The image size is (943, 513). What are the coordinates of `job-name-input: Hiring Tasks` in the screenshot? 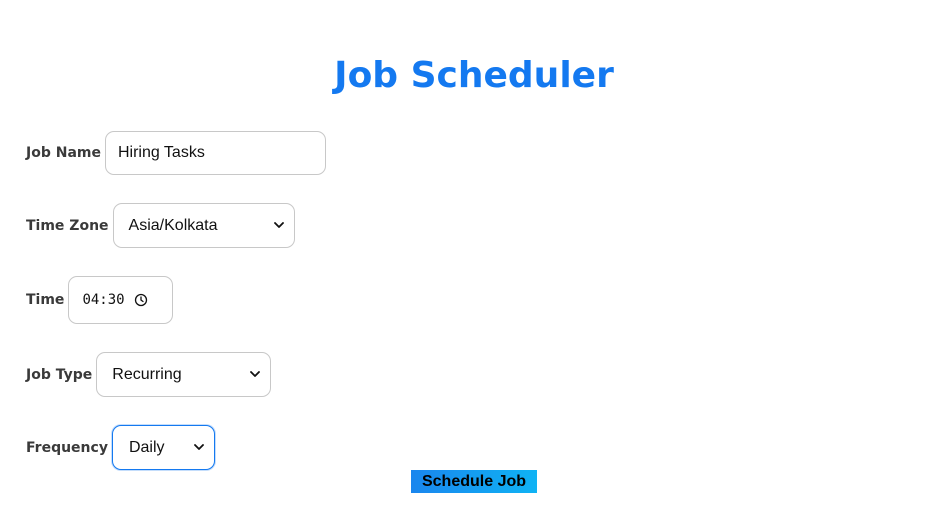 It's located at (215, 153).